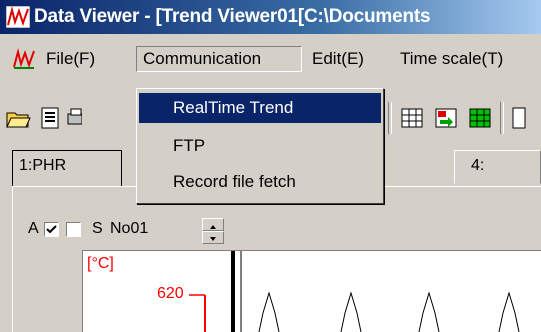  I want to click on tab-4: 4:, so click(497, 167).